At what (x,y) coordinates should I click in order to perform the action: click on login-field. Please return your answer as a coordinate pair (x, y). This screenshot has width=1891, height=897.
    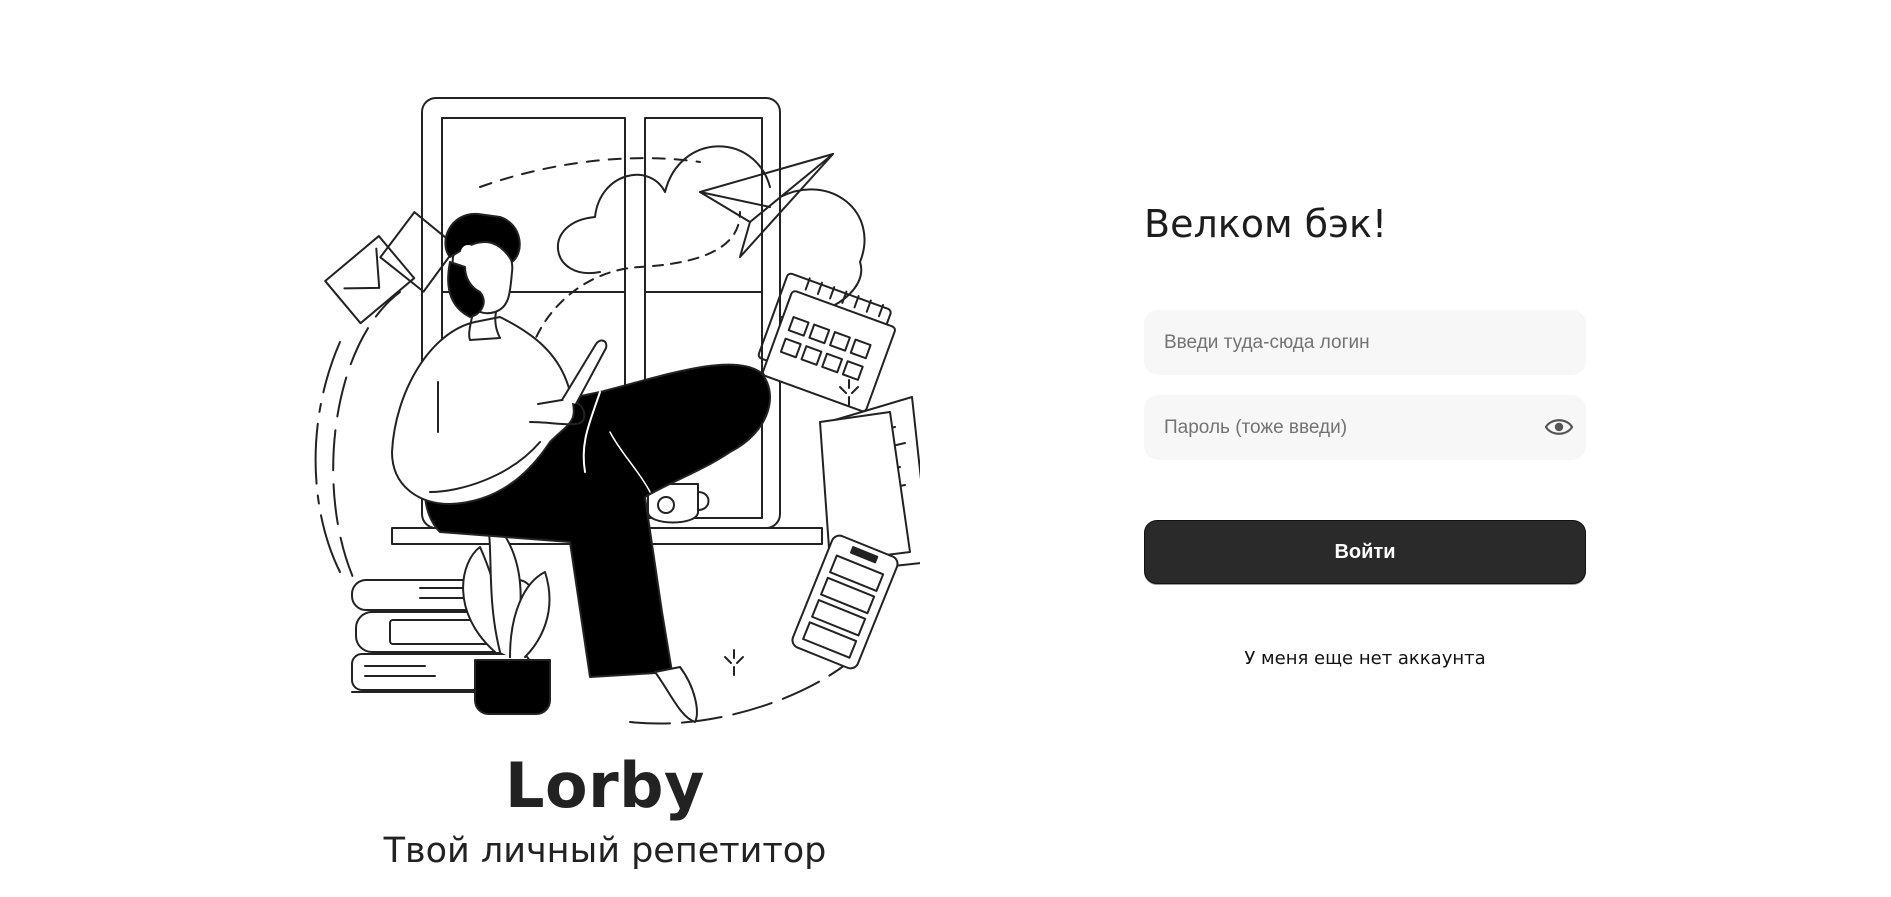
    Looking at the image, I should click on (1365, 342).